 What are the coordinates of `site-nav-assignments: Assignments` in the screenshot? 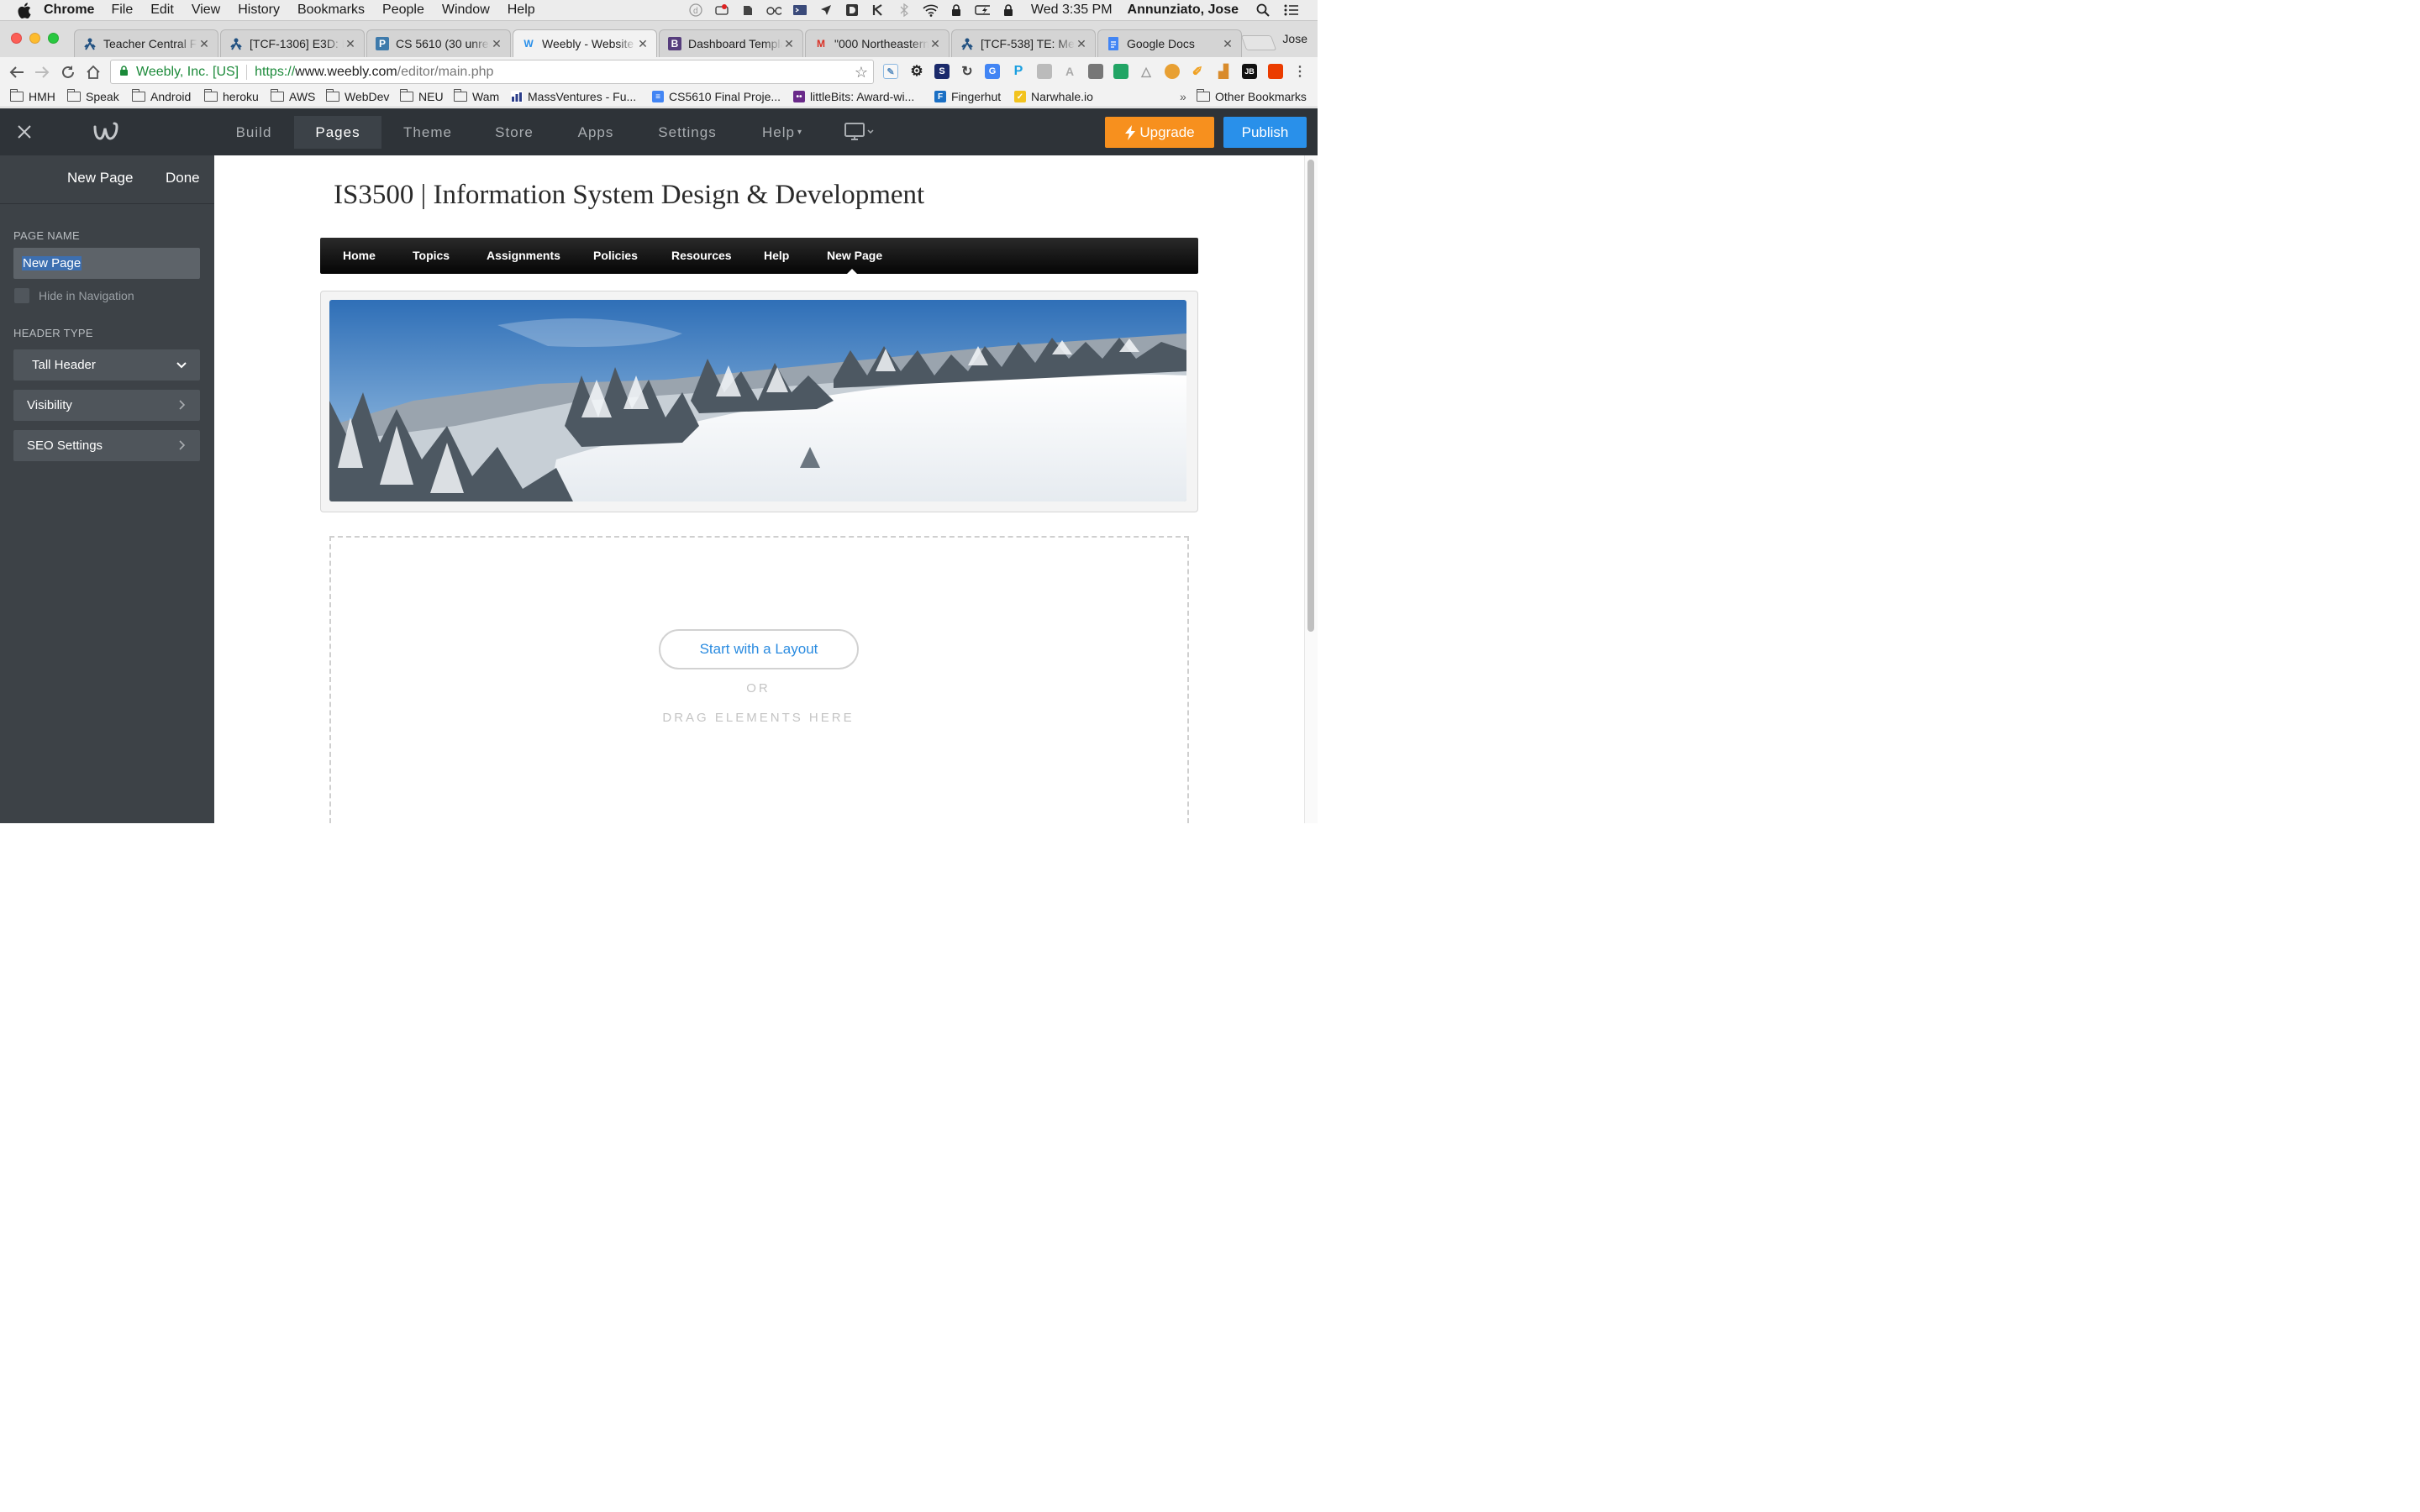 It's located at (523, 255).